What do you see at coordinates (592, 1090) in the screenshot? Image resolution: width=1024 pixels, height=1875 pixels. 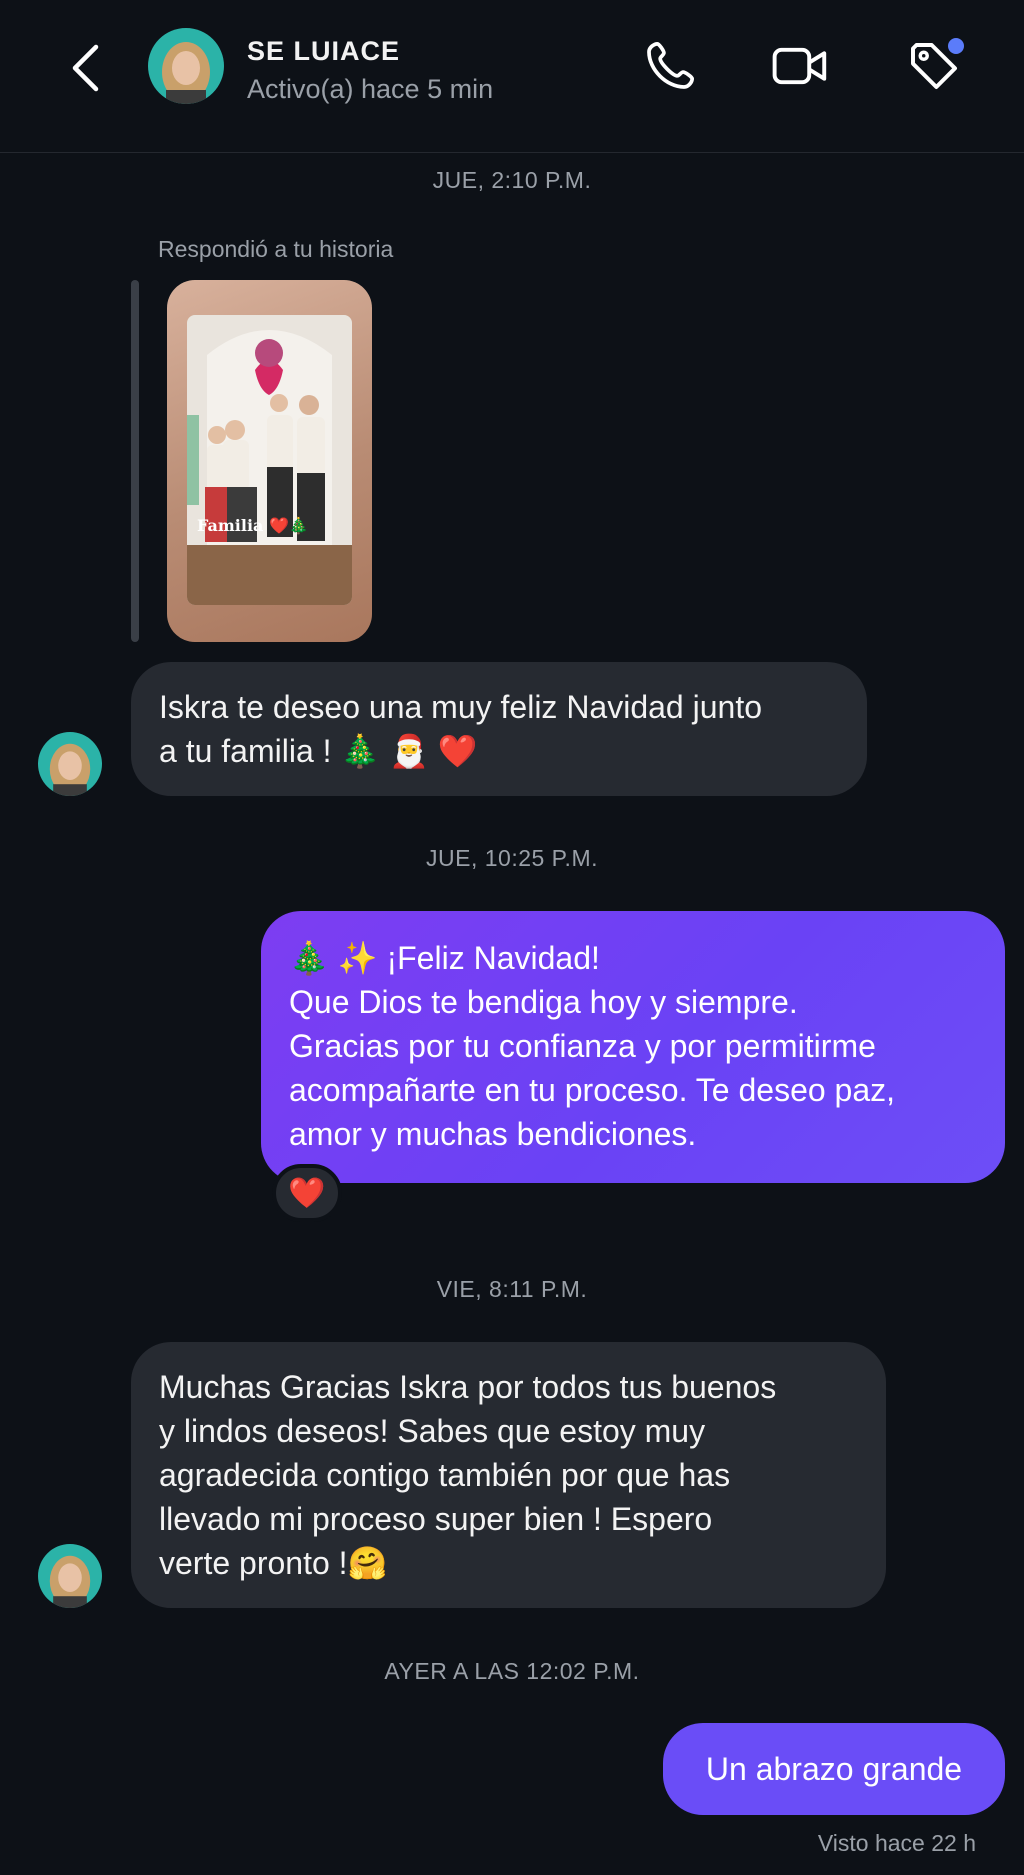 I see `message-text-line: acompañarte en tu proceso. Te deseo paz,` at bounding box center [592, 1090].